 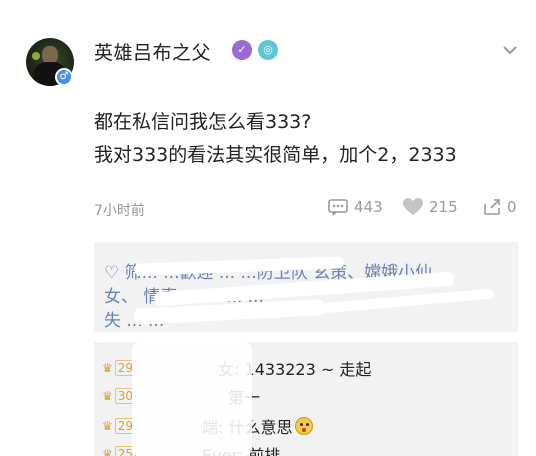 I want to click on repost-icon, so click(x=338, y=207).